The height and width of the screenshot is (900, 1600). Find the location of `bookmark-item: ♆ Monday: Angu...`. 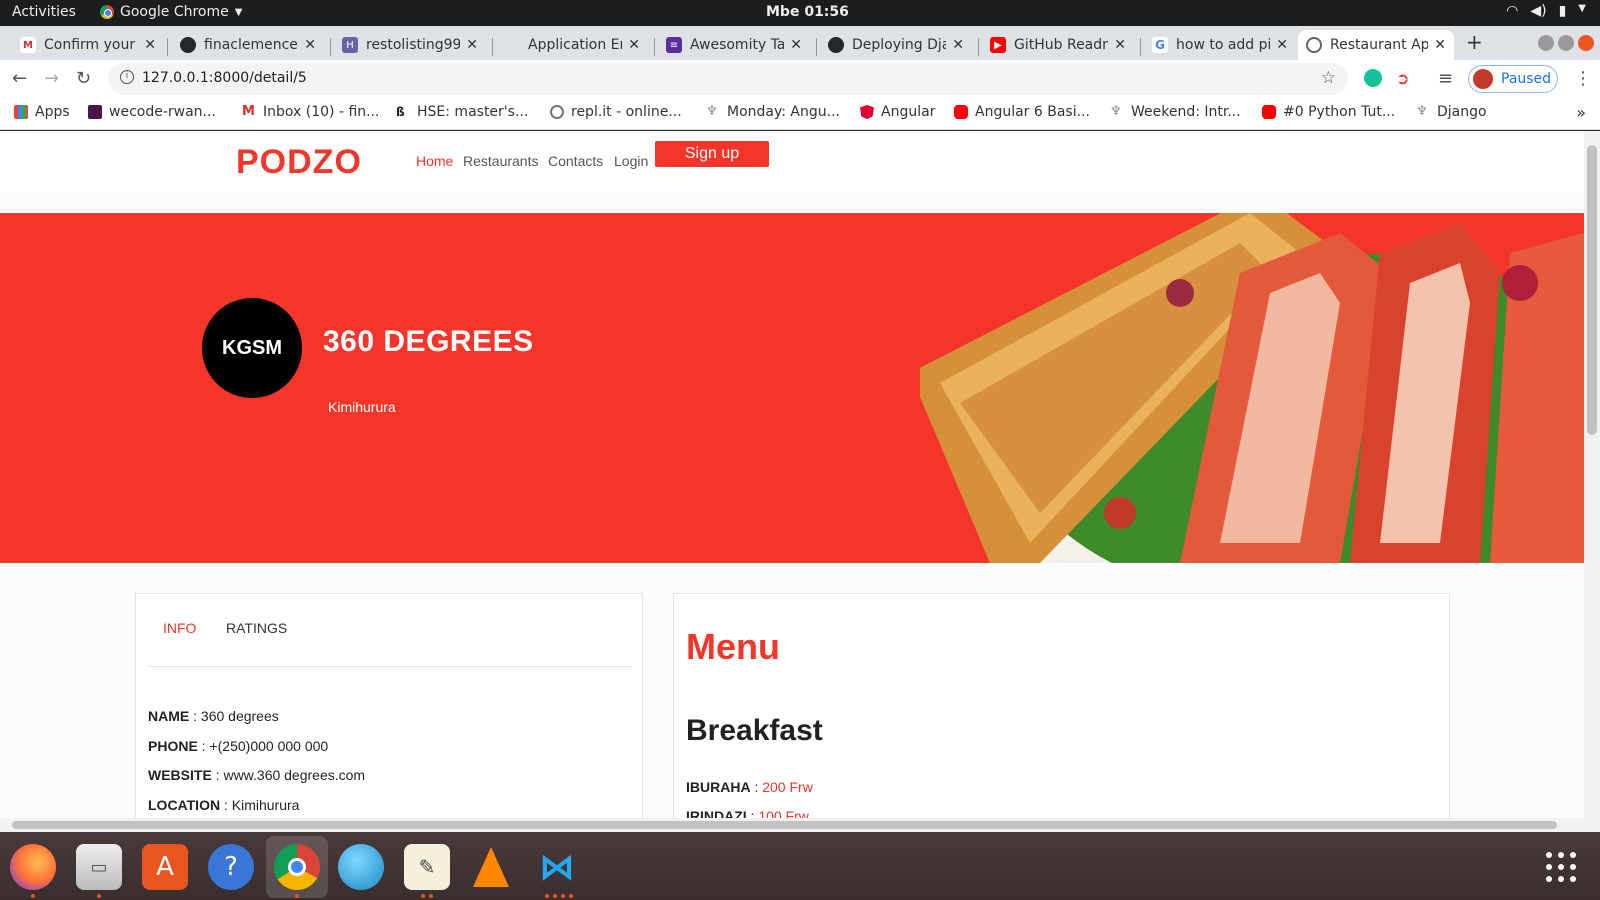

bookmark-item: ♆ Monday: Angu... is located at coordinates (773, 112).